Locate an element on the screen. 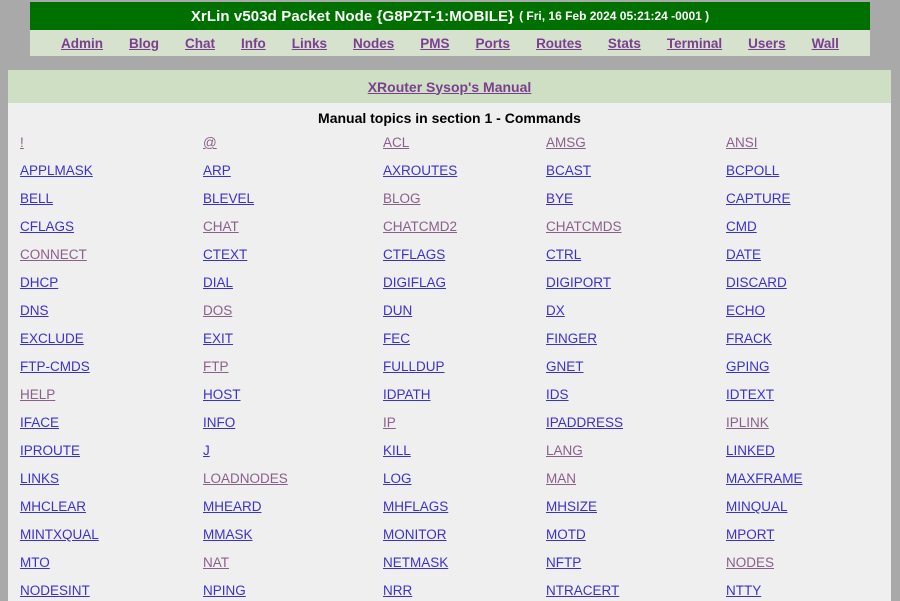  nav-item-users: Users is located at coordinates (767, 43).